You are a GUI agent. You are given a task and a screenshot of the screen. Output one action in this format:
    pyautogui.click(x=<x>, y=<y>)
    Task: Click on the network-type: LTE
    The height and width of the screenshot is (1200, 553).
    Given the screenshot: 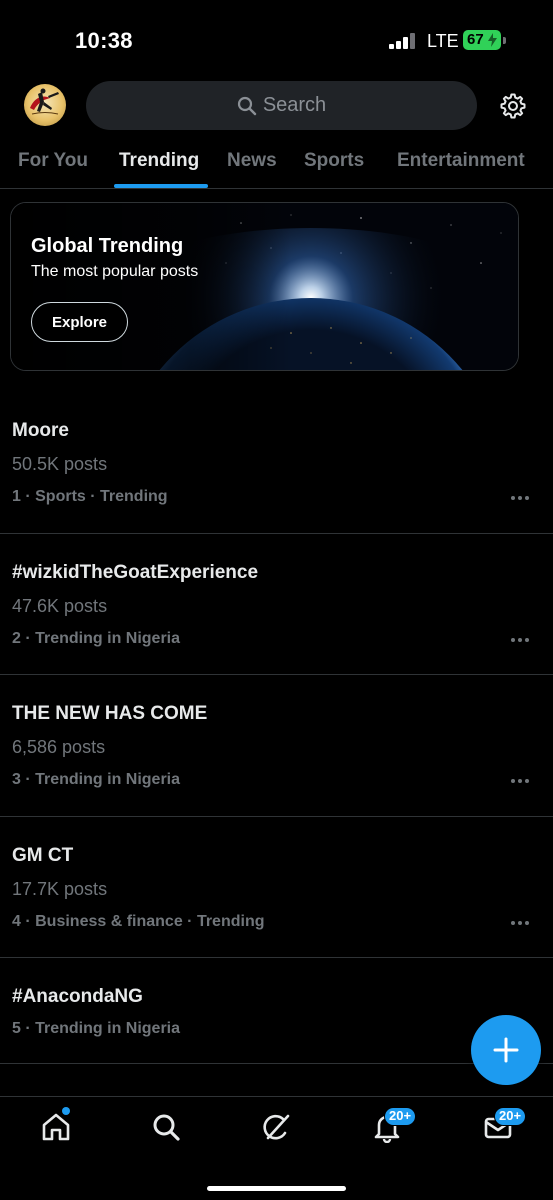 What is the action you would take?
    pyautogui.click(x=443, y=41)
    